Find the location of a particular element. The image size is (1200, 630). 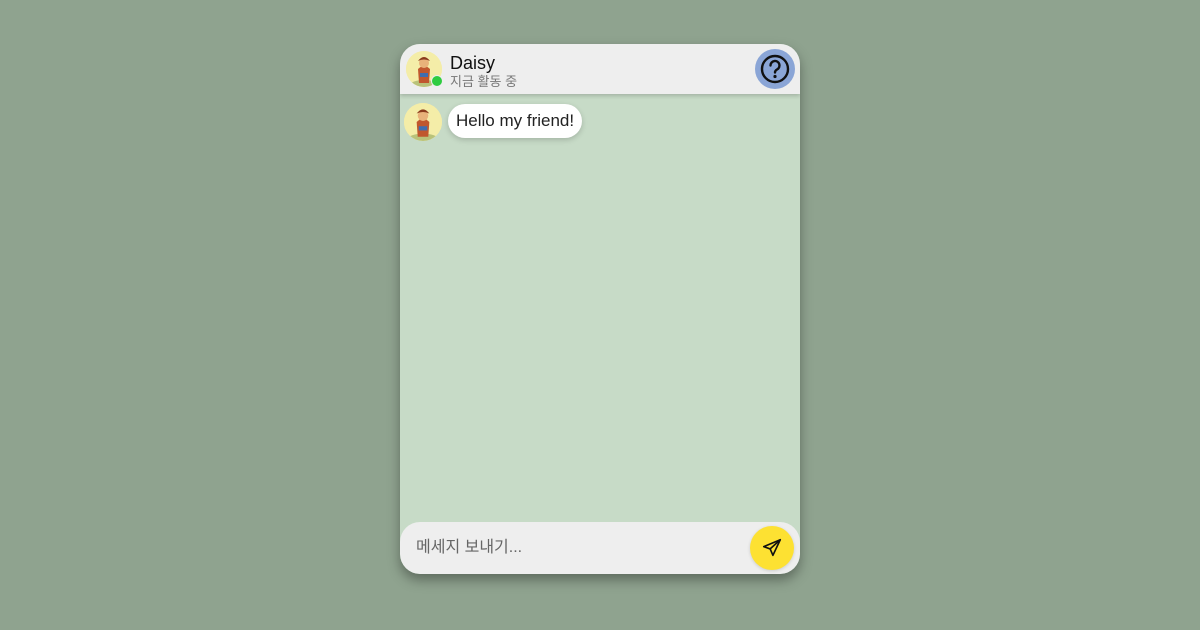

contact-status: 지금 활동 중 is located at coordinates (484, 81).